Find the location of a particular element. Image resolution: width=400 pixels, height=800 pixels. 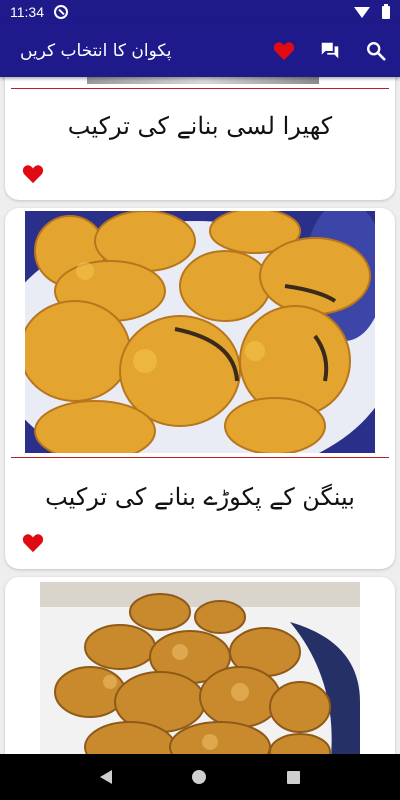

status-icons is located at coordinates (372, 11).